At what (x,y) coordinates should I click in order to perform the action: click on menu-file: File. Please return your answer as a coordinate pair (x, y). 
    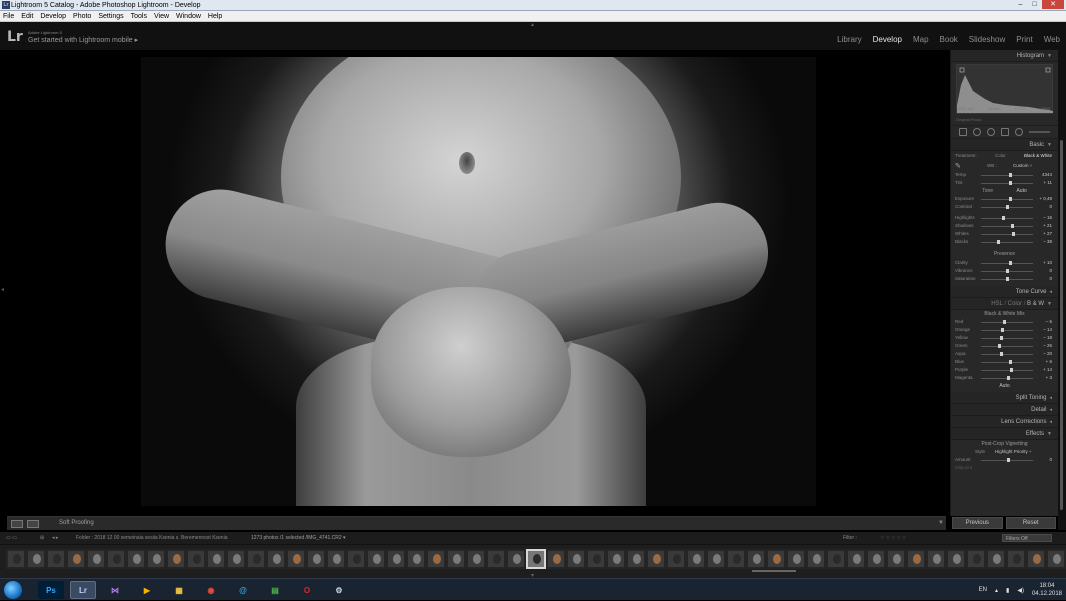
    Looking at the image, I should click on (8, 16).